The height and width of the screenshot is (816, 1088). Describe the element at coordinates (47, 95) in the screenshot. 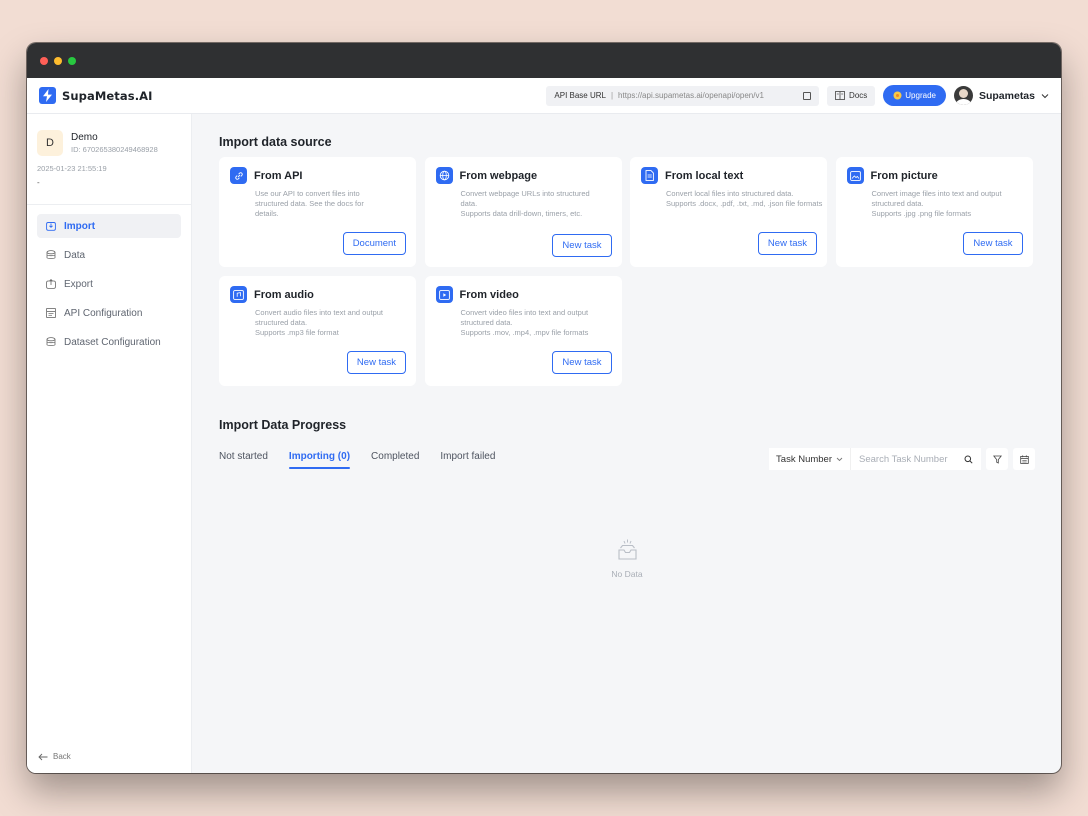

I see `bolt-icon` at that location.